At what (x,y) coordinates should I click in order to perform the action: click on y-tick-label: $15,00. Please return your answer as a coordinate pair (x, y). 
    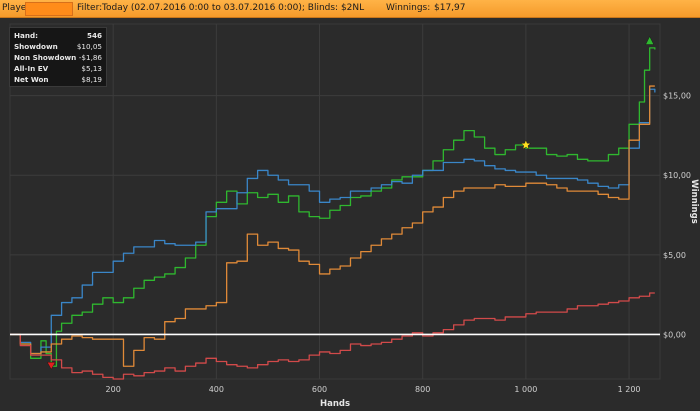
    Looking at the image, I should click on (677, 96).